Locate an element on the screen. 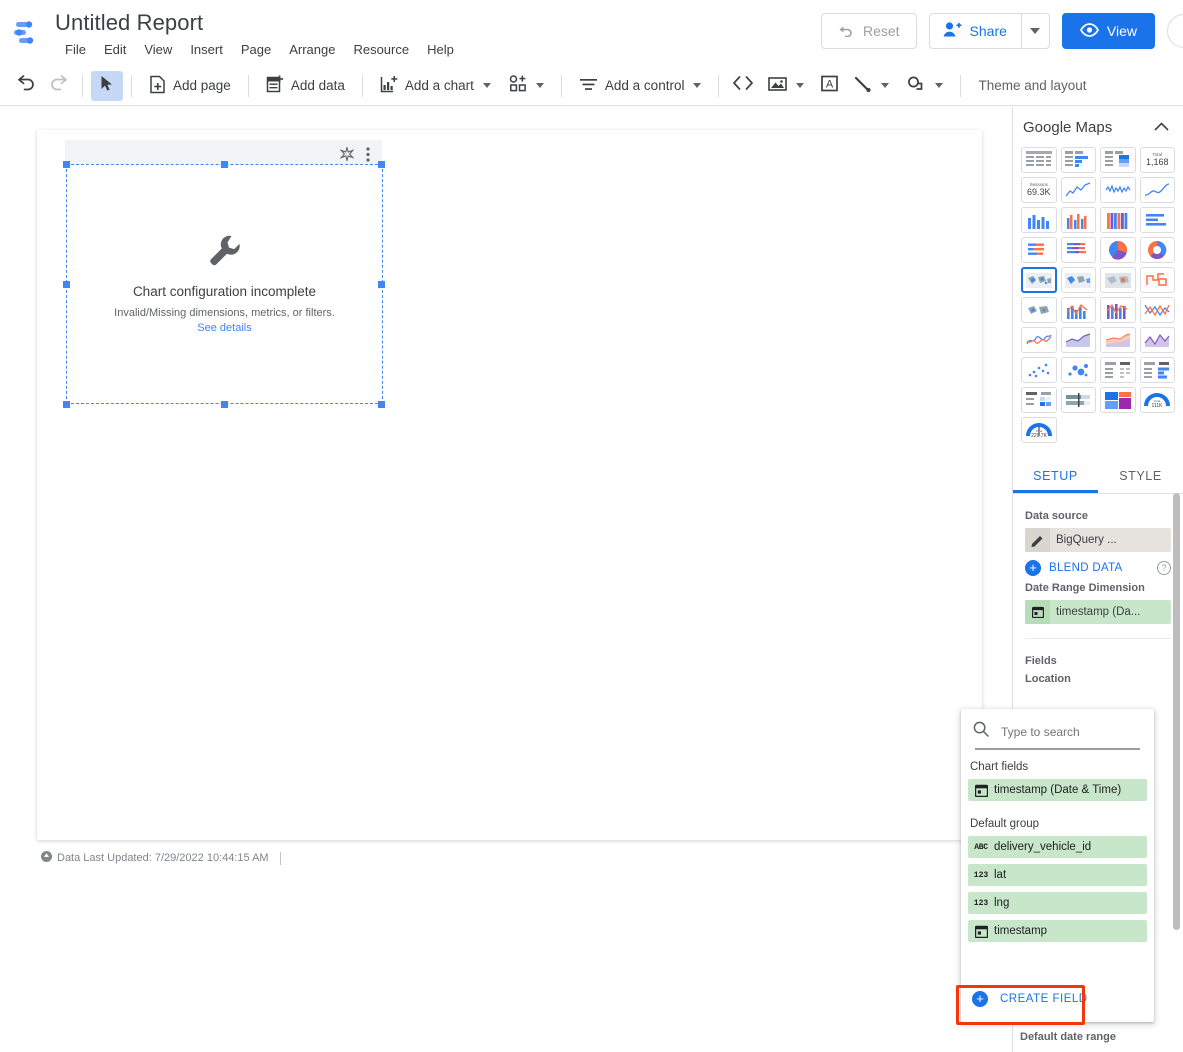 The height and width of the screenshot is (1052, 1183). menu-page: Page is located at coordinates (256, 49).